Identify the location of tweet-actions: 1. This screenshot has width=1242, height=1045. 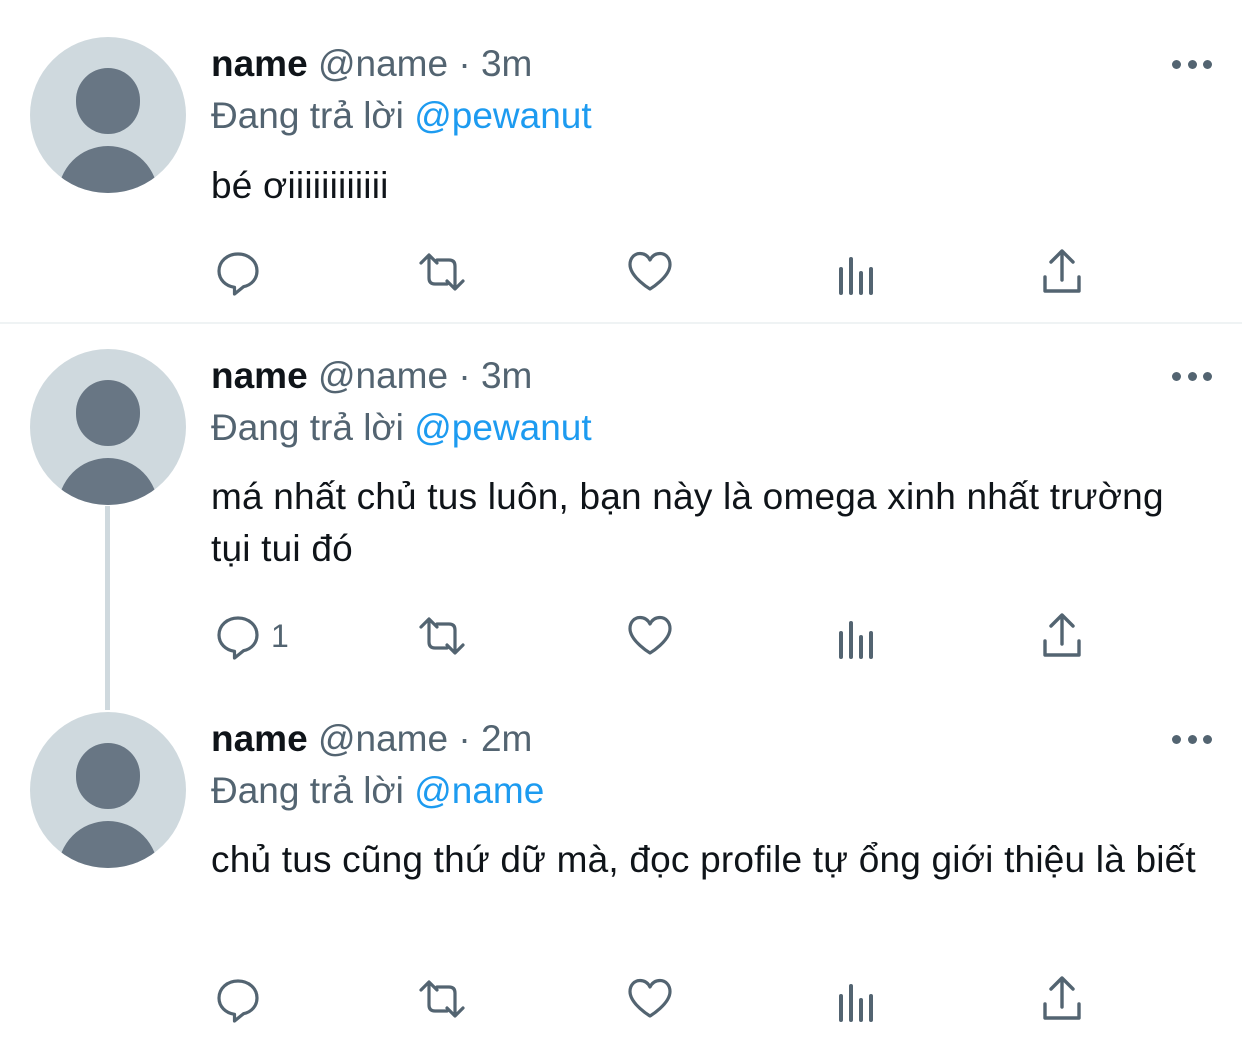
(661, 636).